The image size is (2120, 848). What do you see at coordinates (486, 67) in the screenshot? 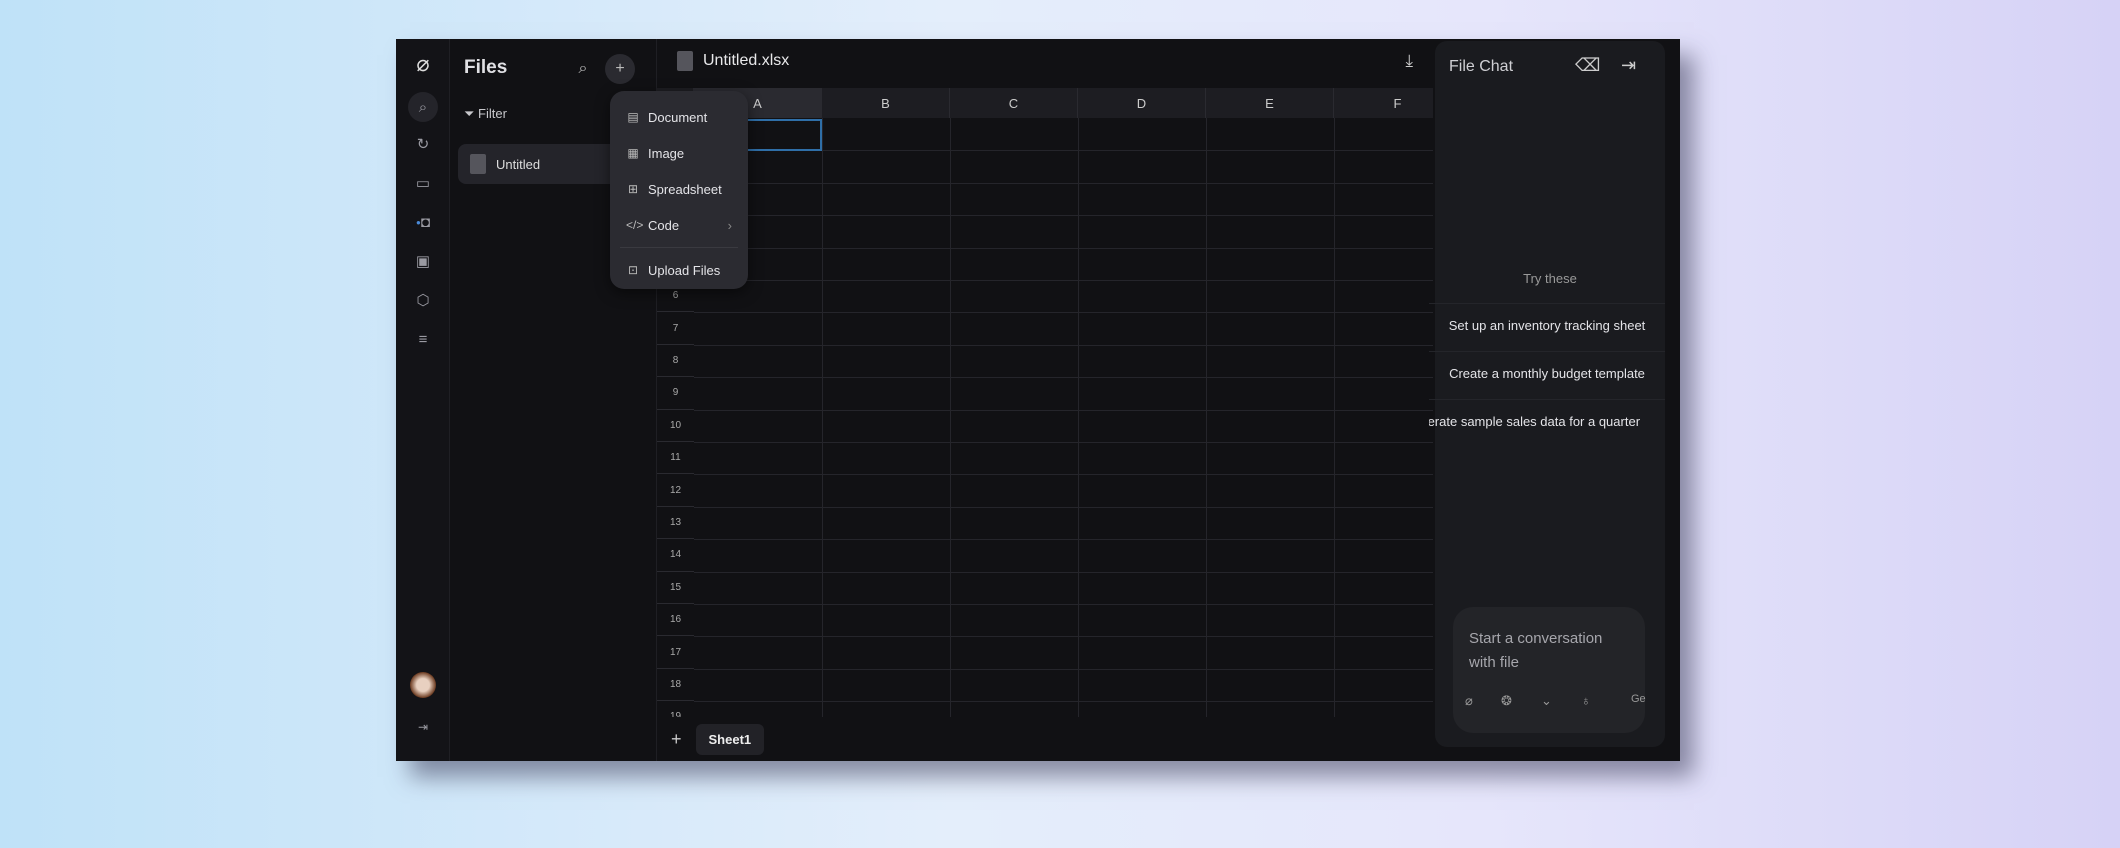
I see `files-title: Files` at bounding box center [486, 67].